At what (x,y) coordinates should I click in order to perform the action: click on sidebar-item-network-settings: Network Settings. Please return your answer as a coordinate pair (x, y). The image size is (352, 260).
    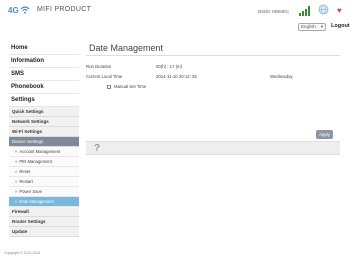
    Looking at the image, I should click on (44, 122).